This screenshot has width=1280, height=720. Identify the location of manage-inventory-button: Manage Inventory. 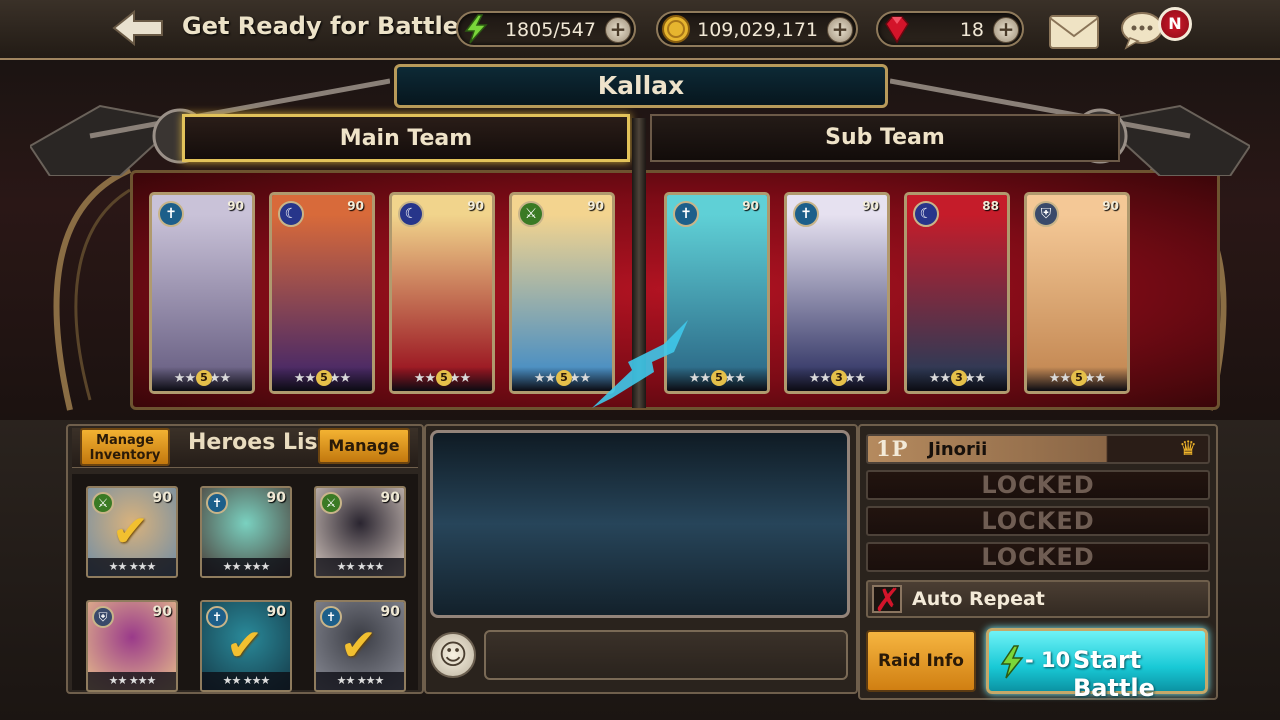
(125, 447).